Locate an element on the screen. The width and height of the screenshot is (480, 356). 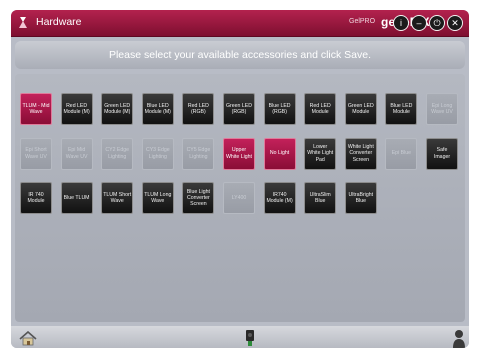
info-button: i is located at coordinates (401, 23).